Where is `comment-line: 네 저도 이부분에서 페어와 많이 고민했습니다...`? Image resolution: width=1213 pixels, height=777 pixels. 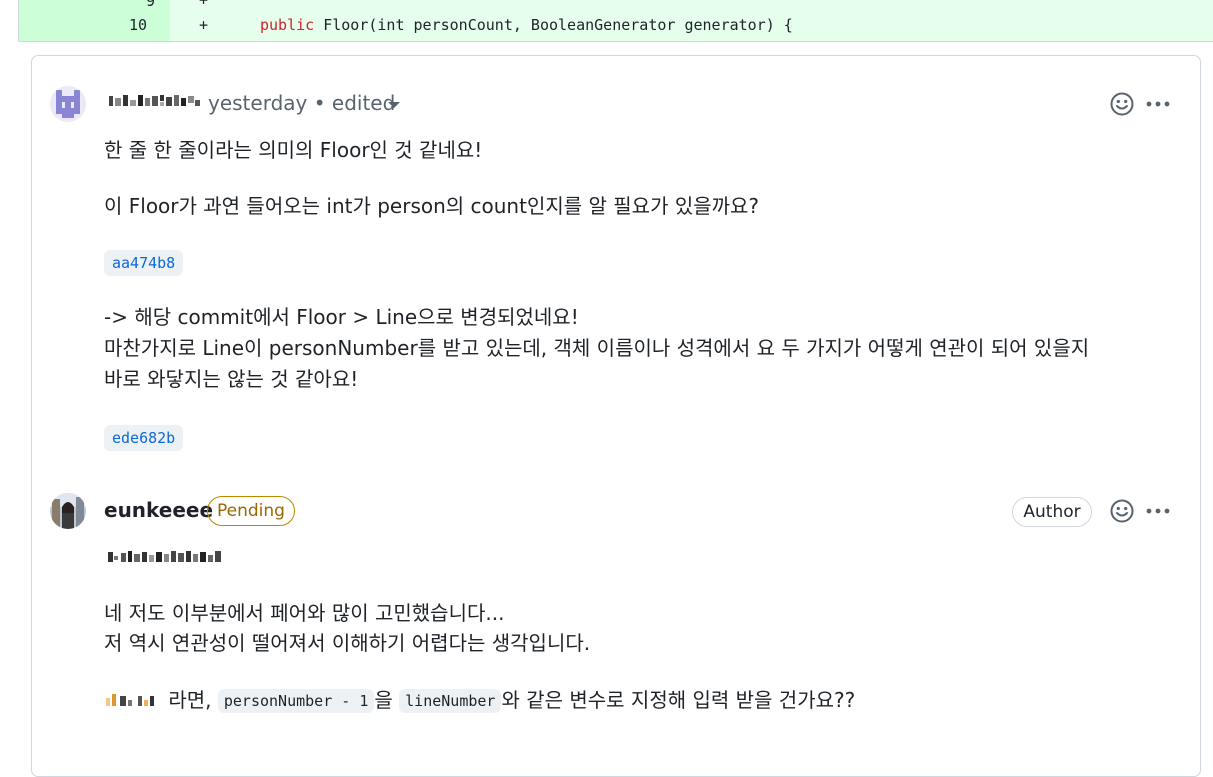
comment-line: 네 저도 이부분에서 페어와 많이 고민했습니다... is located at coordinates (304, 613).